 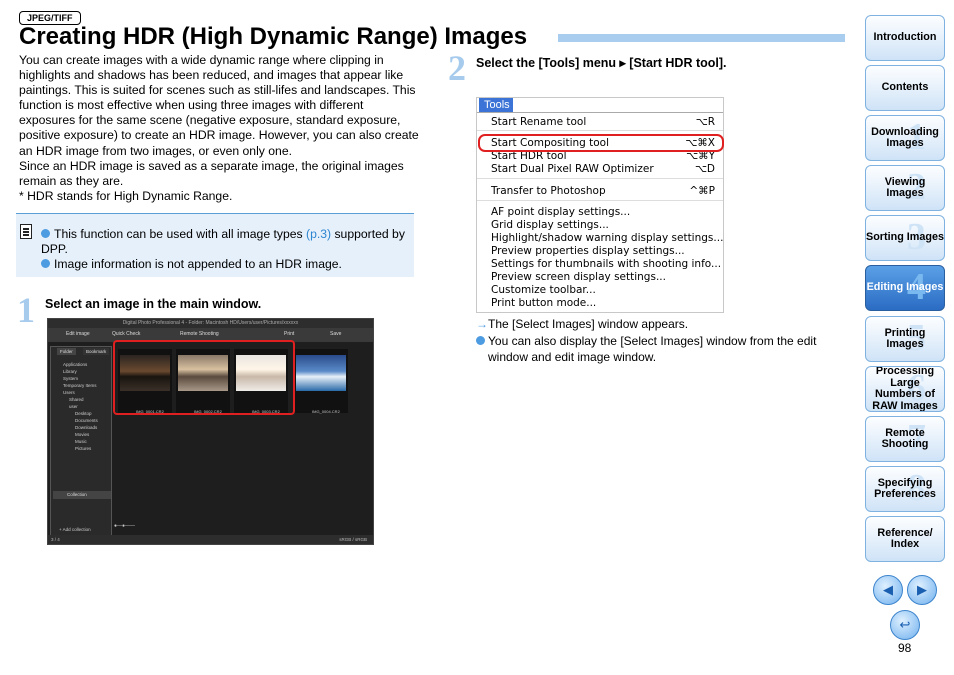 I want to click on tree-item: Shared, so click(x=78, y=399).